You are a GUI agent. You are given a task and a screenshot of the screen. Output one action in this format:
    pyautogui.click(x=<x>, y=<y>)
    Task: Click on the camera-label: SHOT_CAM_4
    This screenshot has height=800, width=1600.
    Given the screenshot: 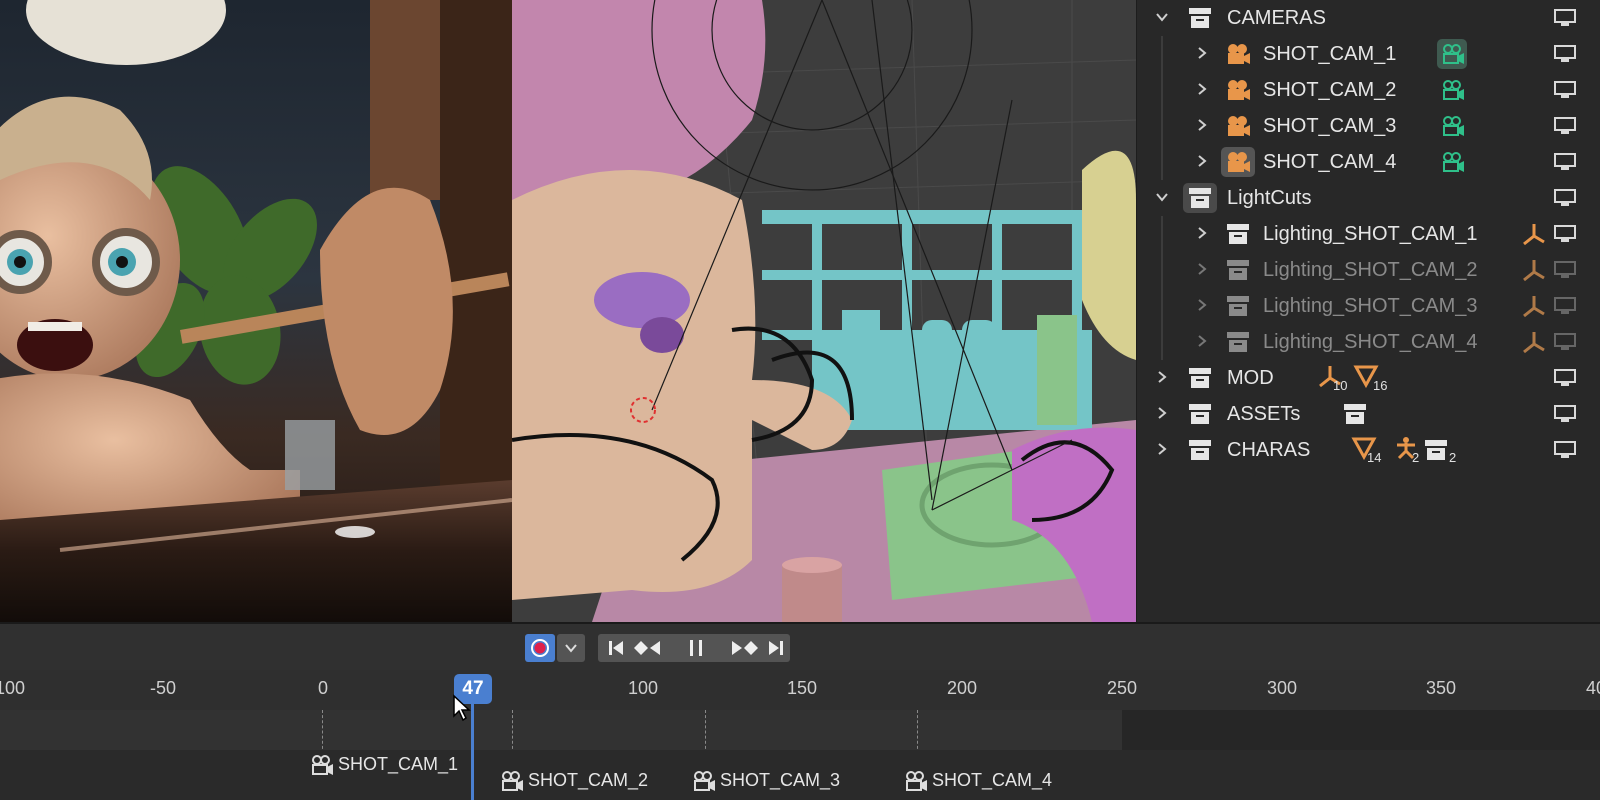 What is the action you would take?
    pyautogui.click(x=1330, y=162)
    